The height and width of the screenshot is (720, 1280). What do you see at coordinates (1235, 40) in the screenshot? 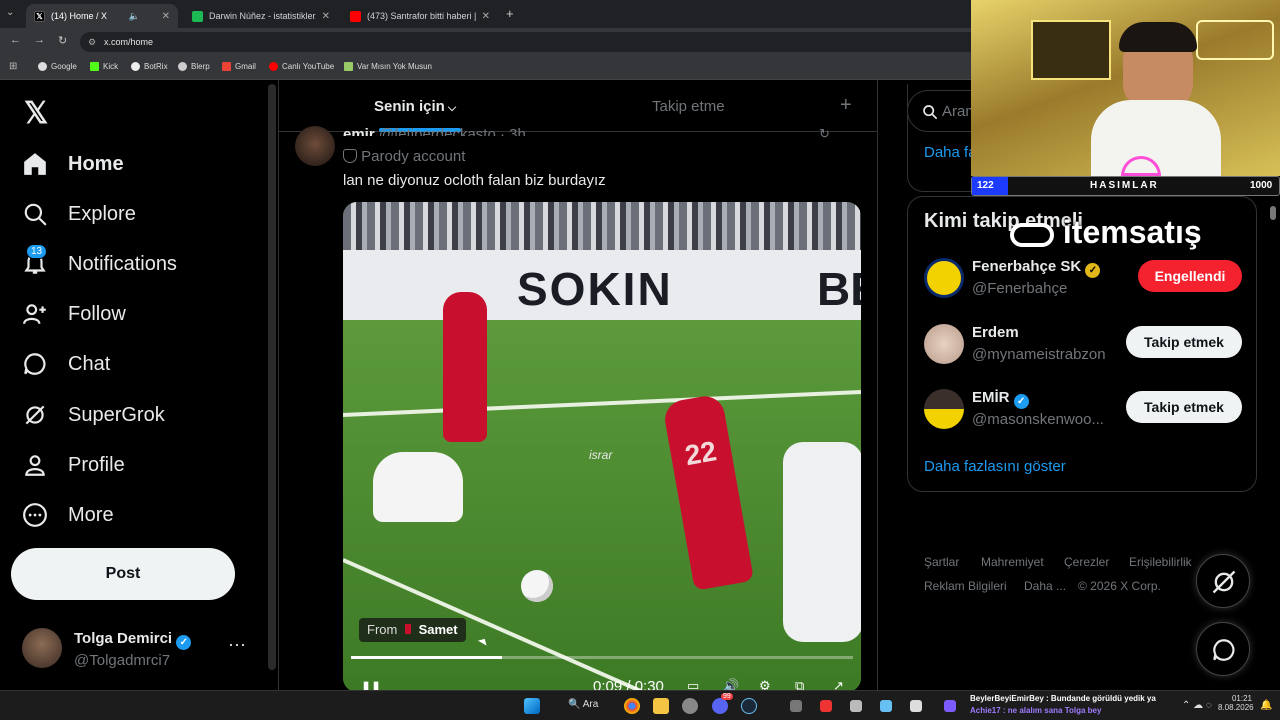
I see `neon-sign` at bounding box center [1235, 40].